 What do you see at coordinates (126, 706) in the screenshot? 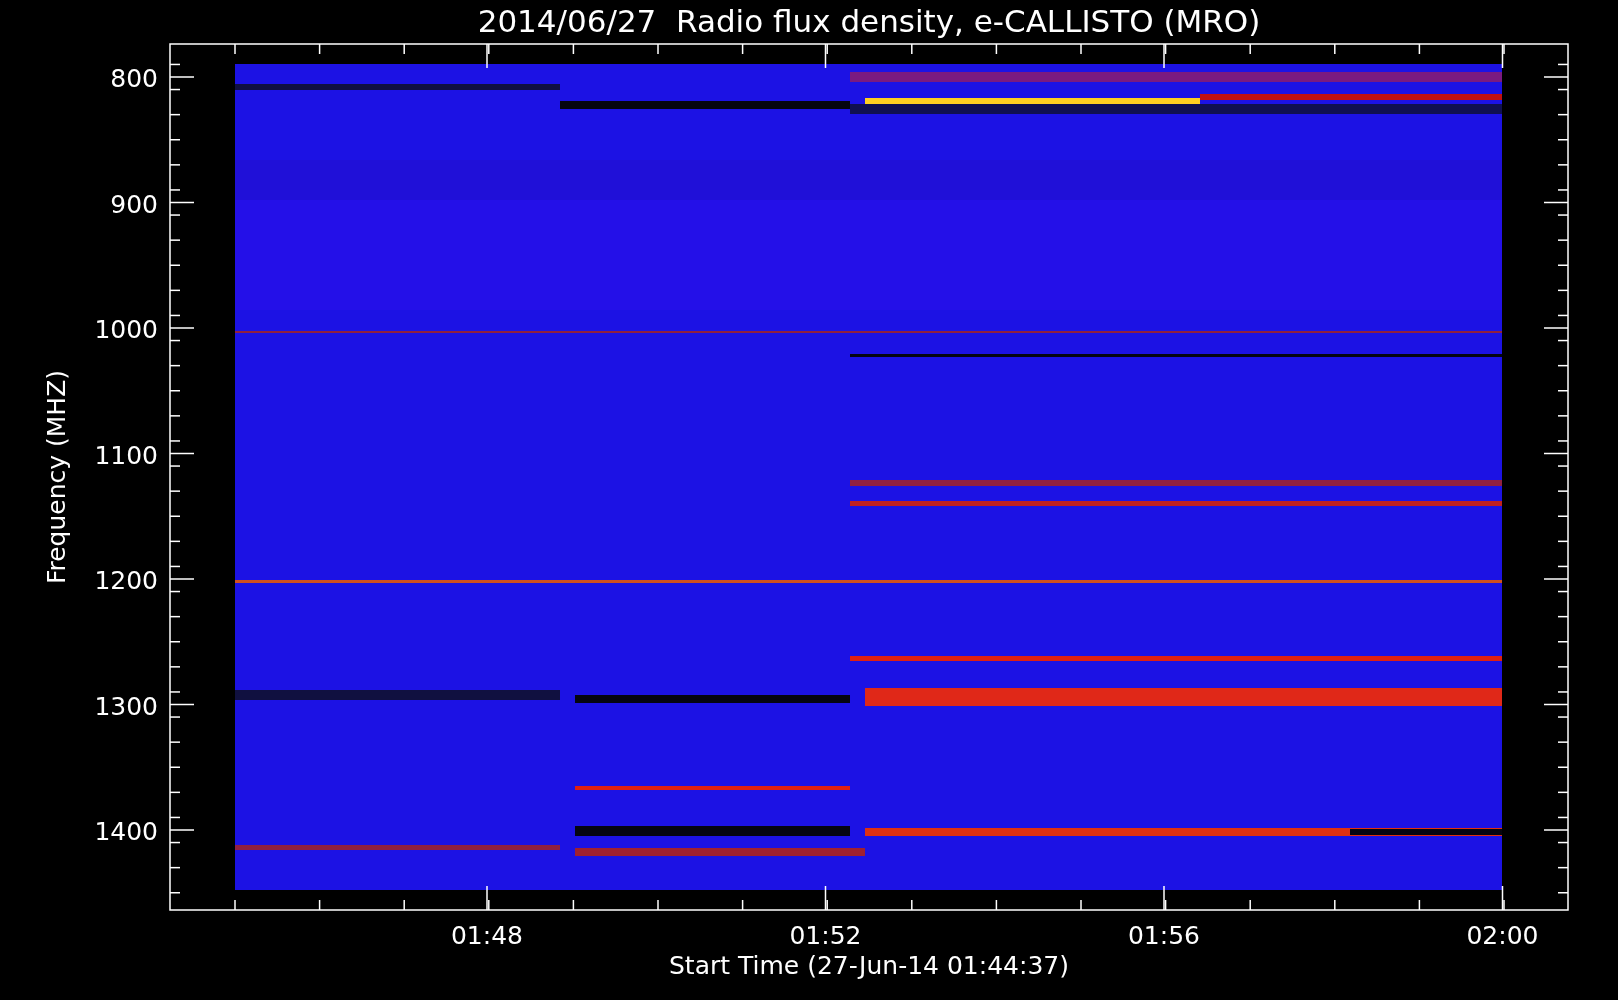
I see `y-tick-label: 1300` at bounding box center [126, 706].